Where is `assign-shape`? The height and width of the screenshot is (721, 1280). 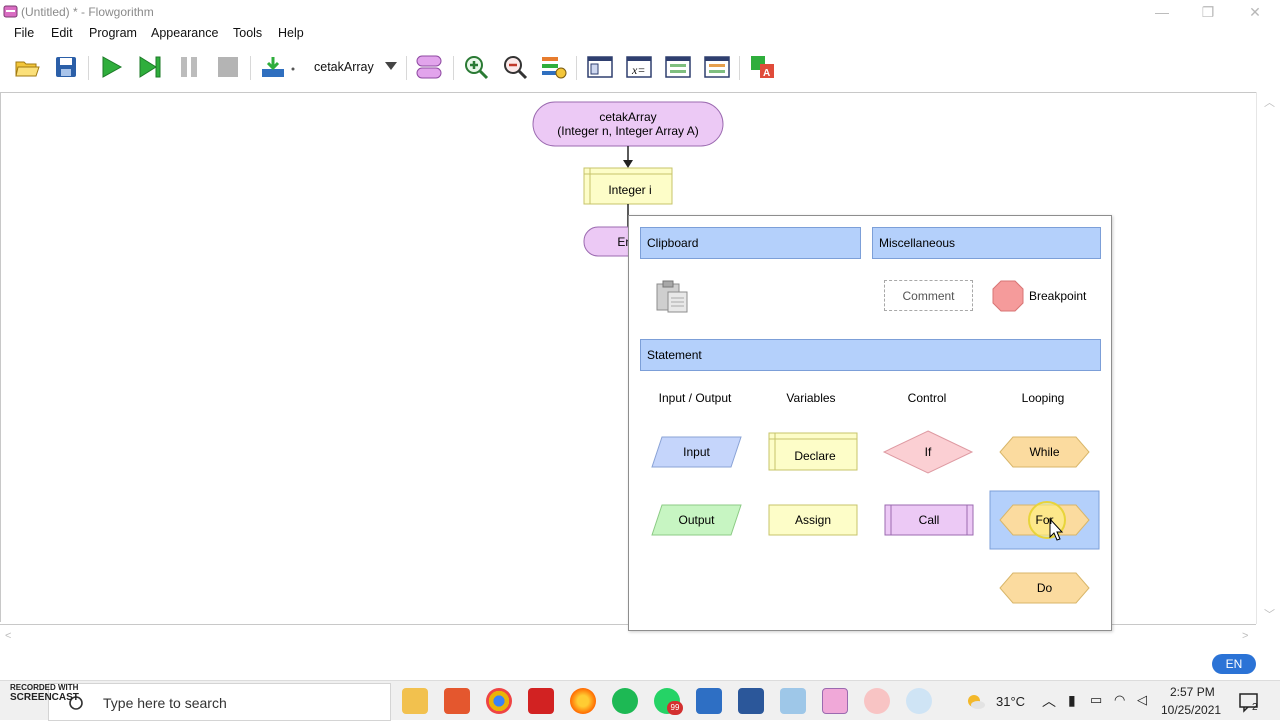
assign-shape is located at coordinates (813, 520).